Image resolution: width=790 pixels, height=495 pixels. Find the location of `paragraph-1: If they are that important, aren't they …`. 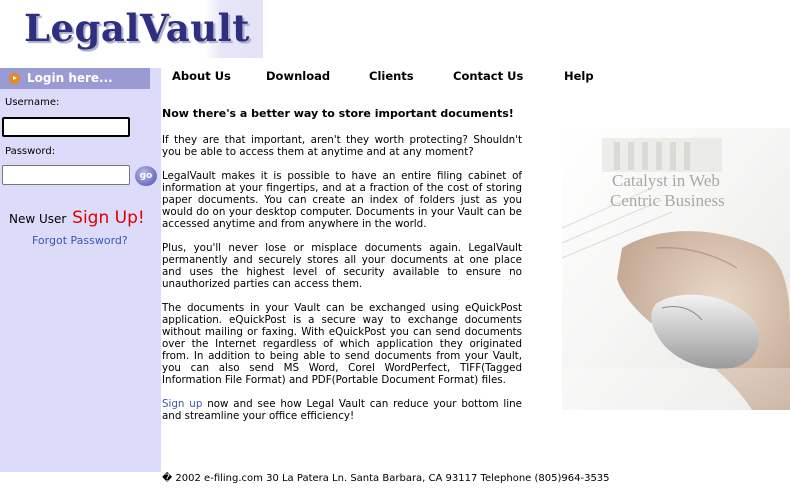

paragraph-1: If they are that important, aren't they … is located at coordinates (342, 146).